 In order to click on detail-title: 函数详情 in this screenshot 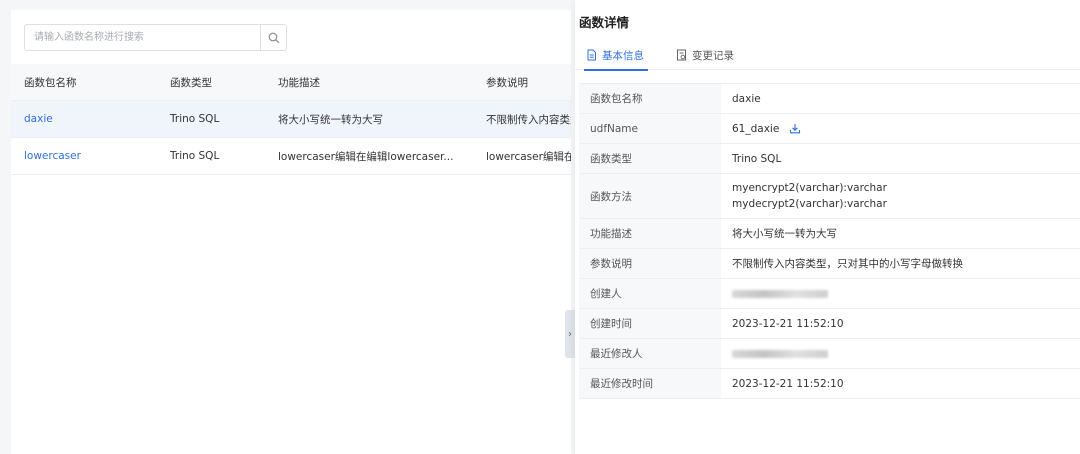, I will do `click(604, 22)`.